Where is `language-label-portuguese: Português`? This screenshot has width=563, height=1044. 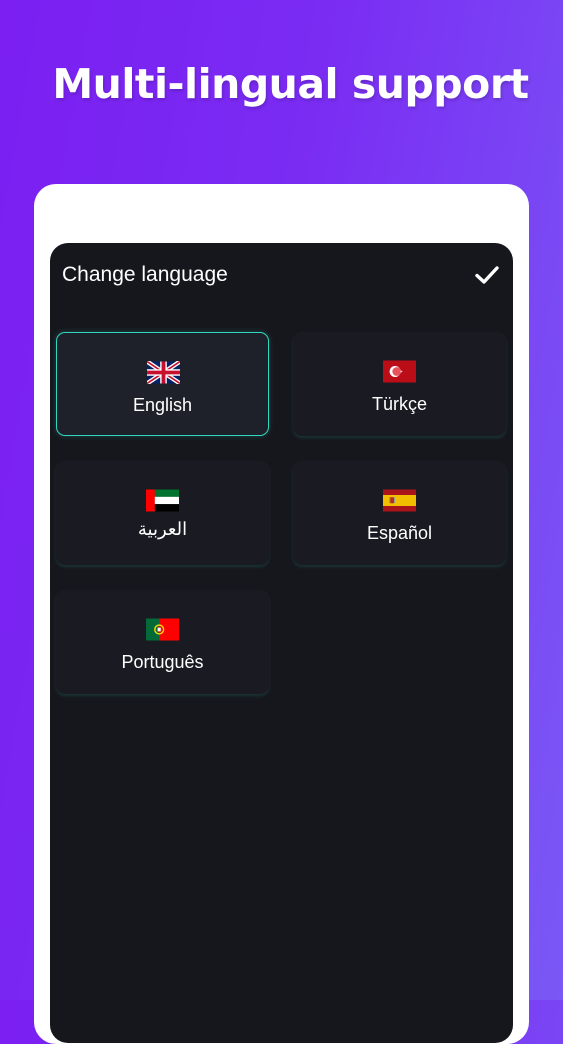
language-label-portuguese: Português is located at coordinates (162, 662).